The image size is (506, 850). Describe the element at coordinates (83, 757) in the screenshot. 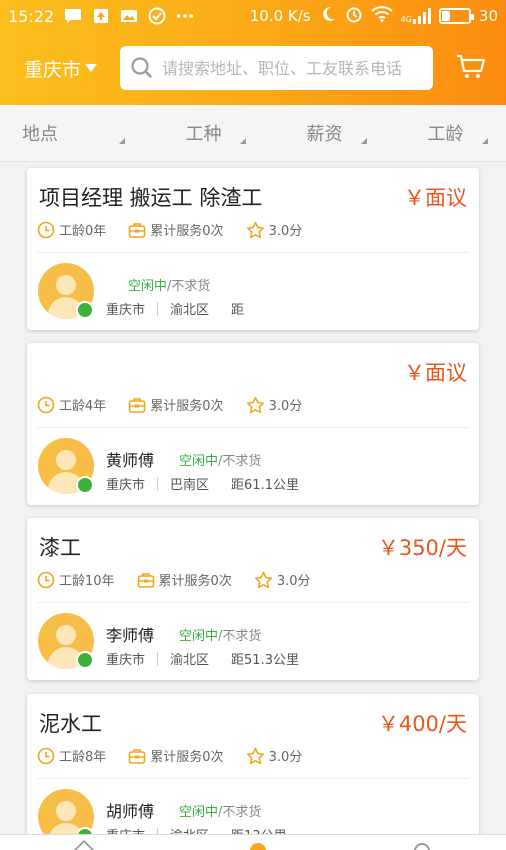

I see `experience-text: 工龄8年` at that location.